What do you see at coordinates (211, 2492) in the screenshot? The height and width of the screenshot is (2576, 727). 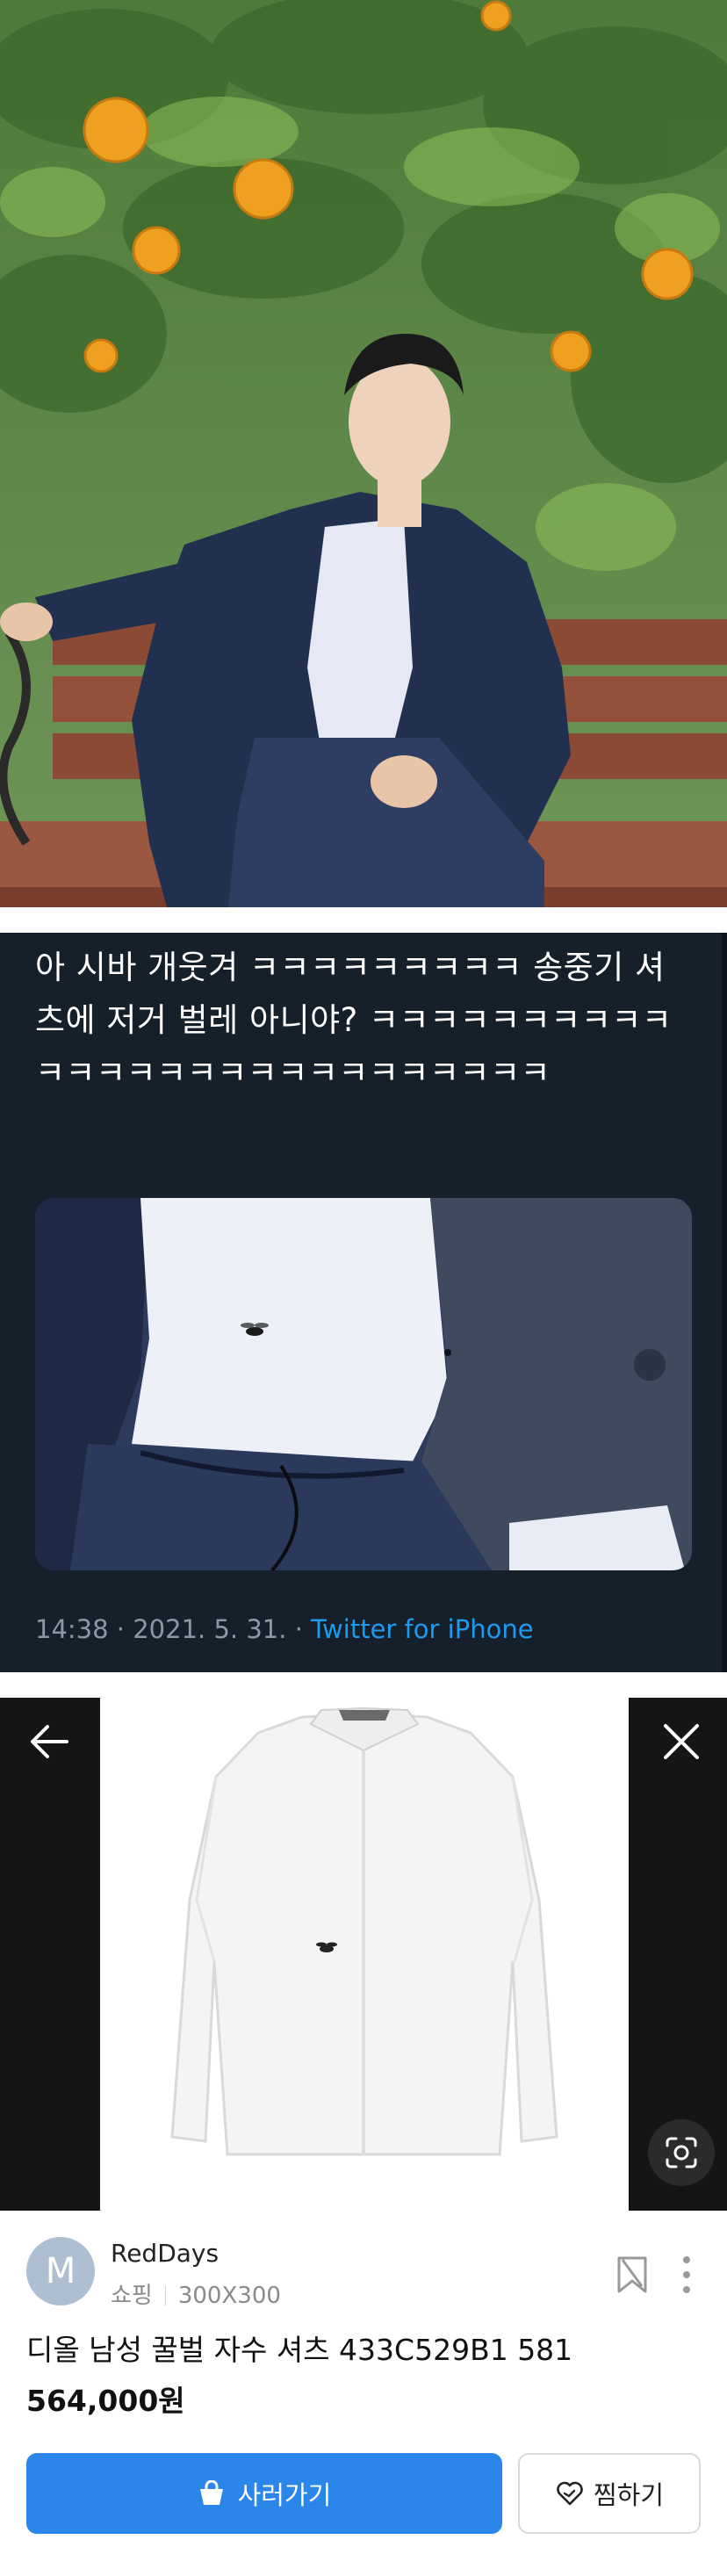 I see `shopping-bag-icon` at bounding box center [211, 2492].